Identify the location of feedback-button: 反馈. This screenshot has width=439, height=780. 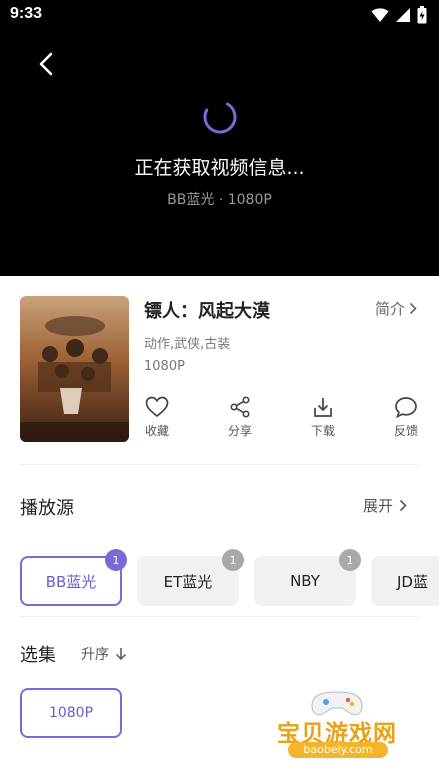
(406, 417).